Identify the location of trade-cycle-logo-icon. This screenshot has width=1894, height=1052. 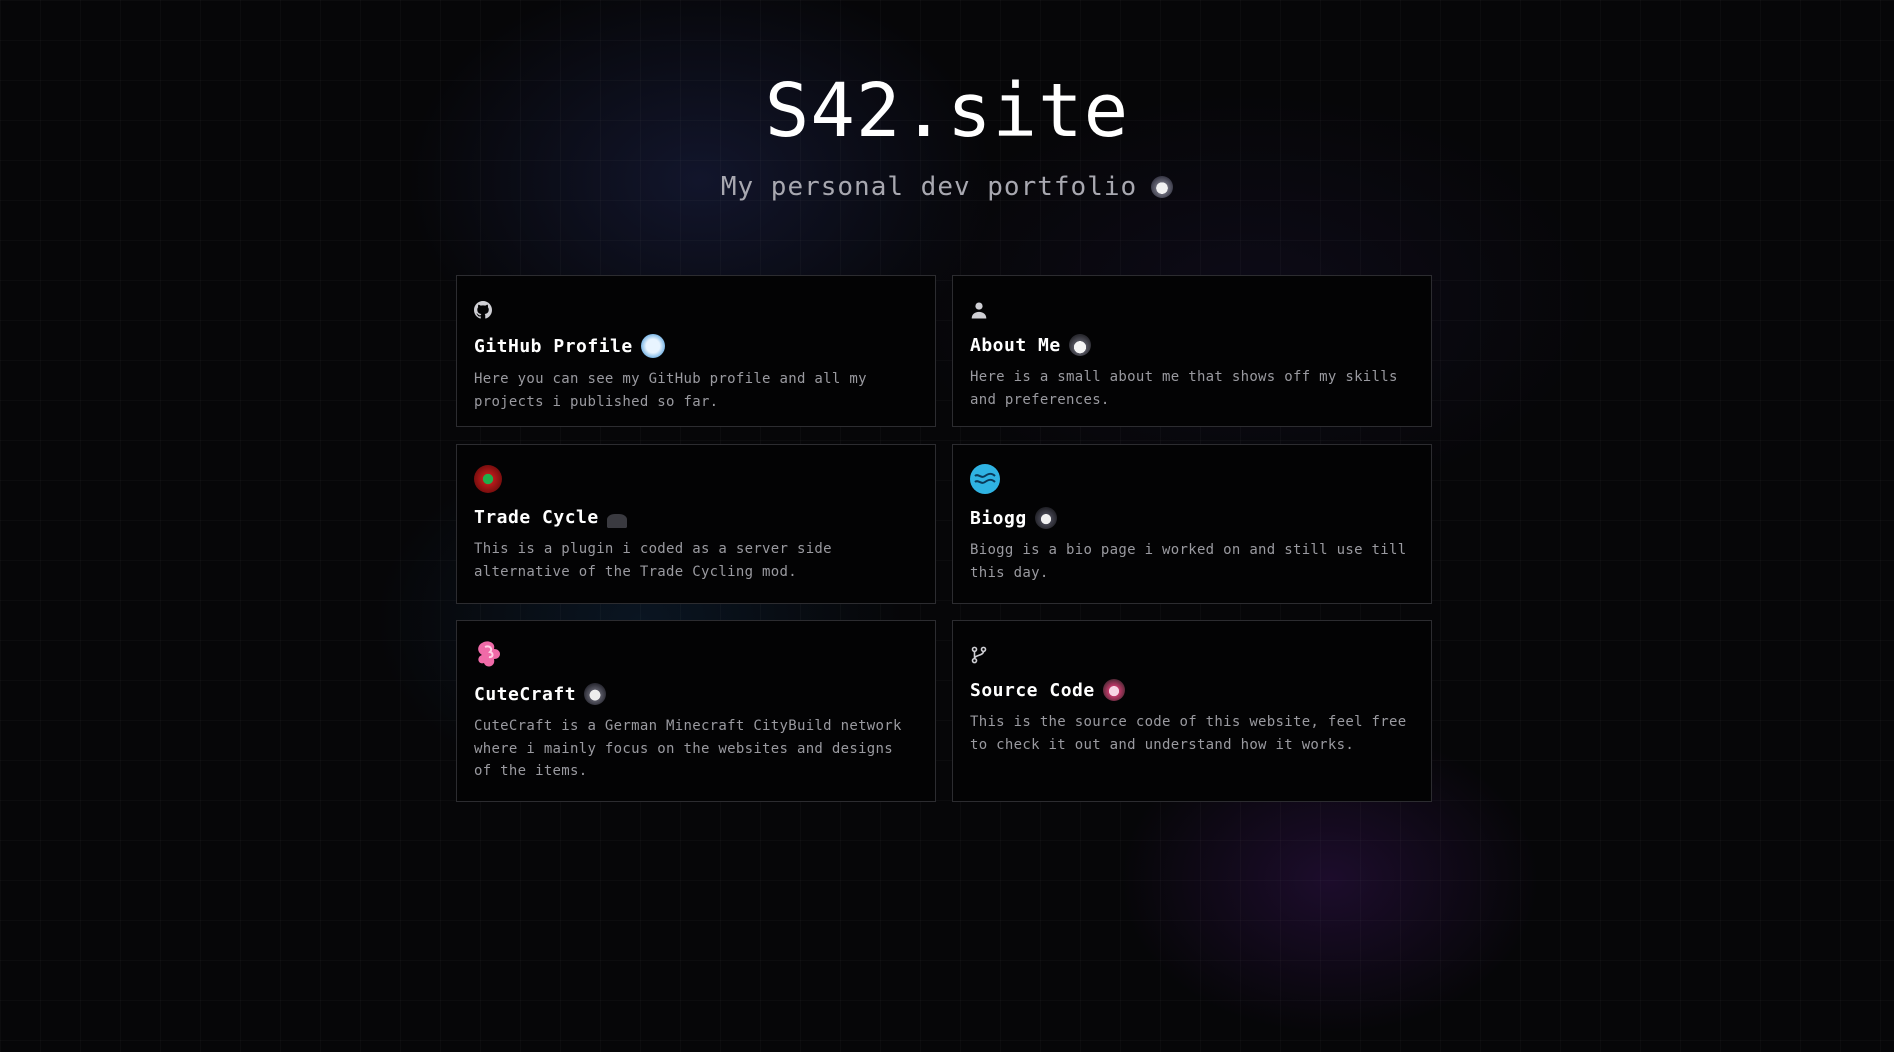
(696, 479).